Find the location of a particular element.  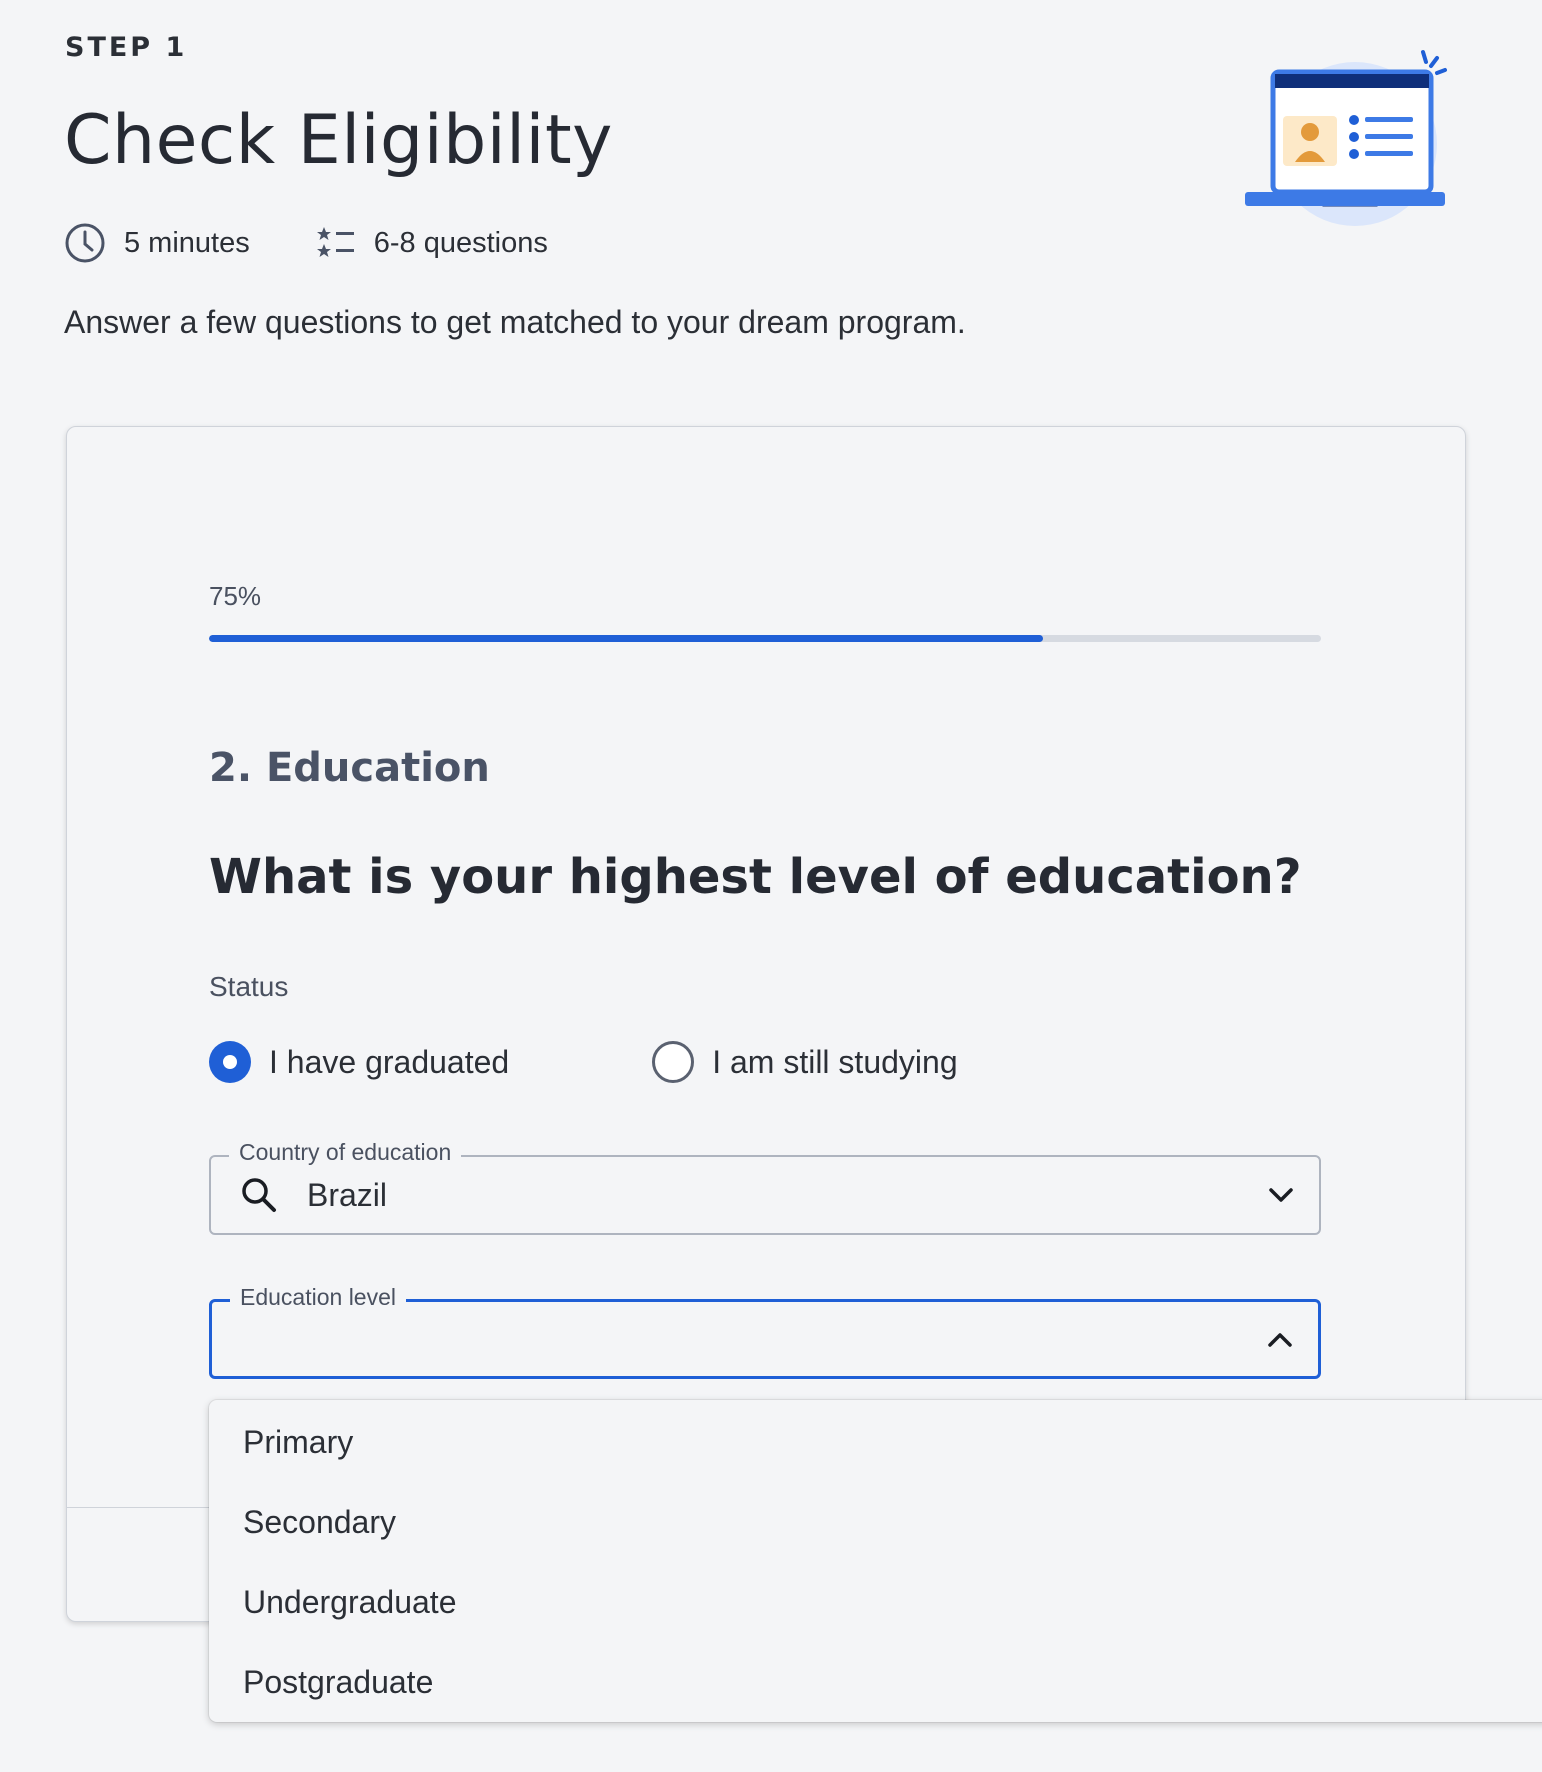

option-primary: Primary is located at coordinates (875, 1442).